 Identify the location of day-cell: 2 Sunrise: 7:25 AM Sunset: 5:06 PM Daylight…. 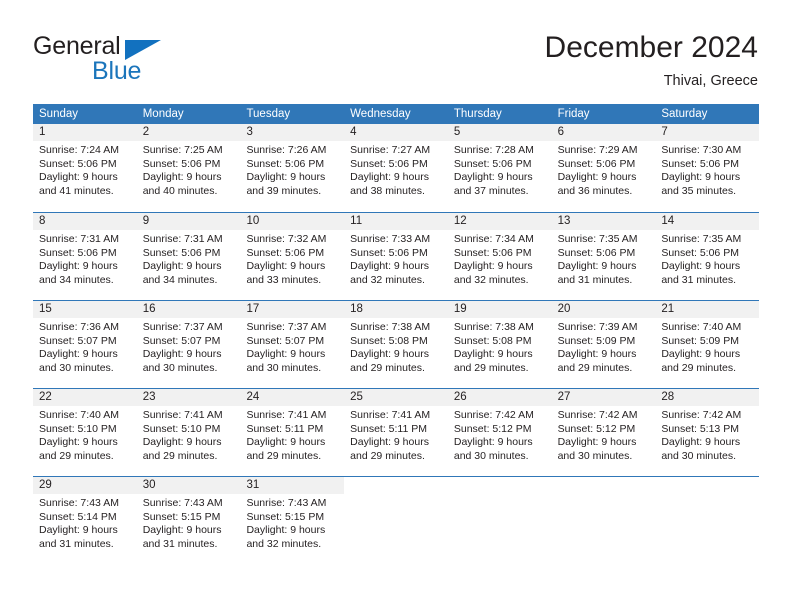
(188, 168).